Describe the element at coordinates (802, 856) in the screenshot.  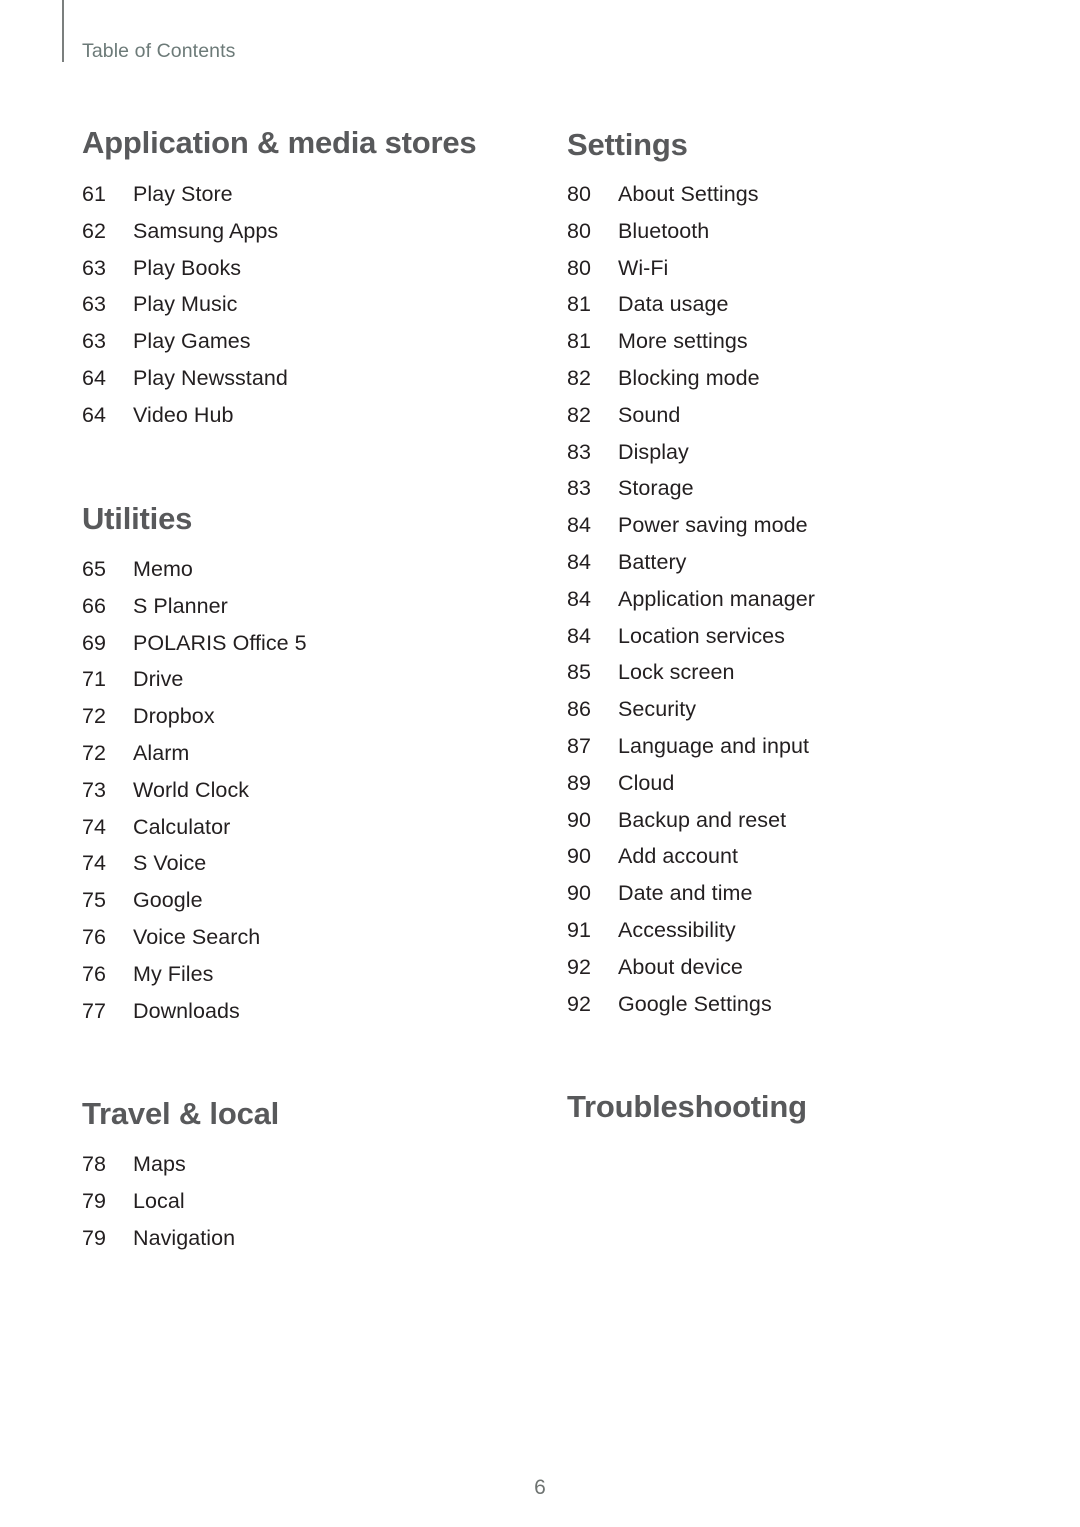
I see `toc-entry: 90 Add account` at that location.